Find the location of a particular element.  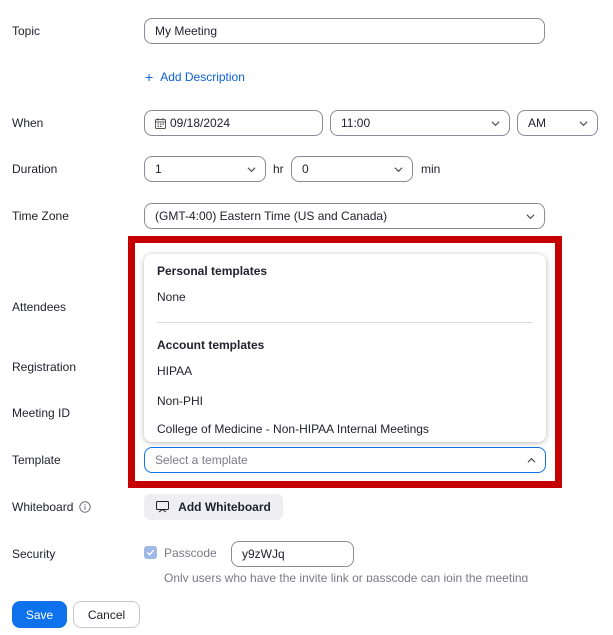

save-button: Save is located at coordinates (39, 614).